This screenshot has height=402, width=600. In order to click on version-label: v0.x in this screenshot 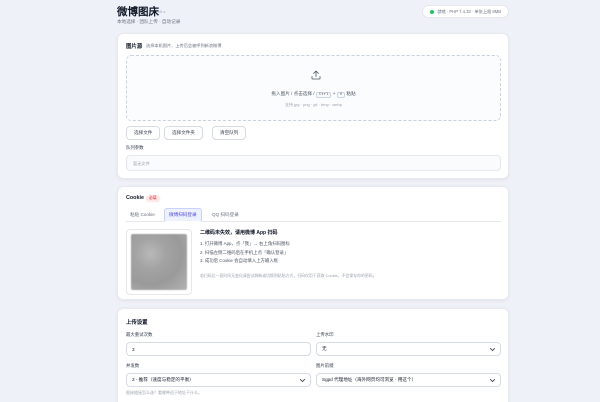, I will do `click(162, 11)`.